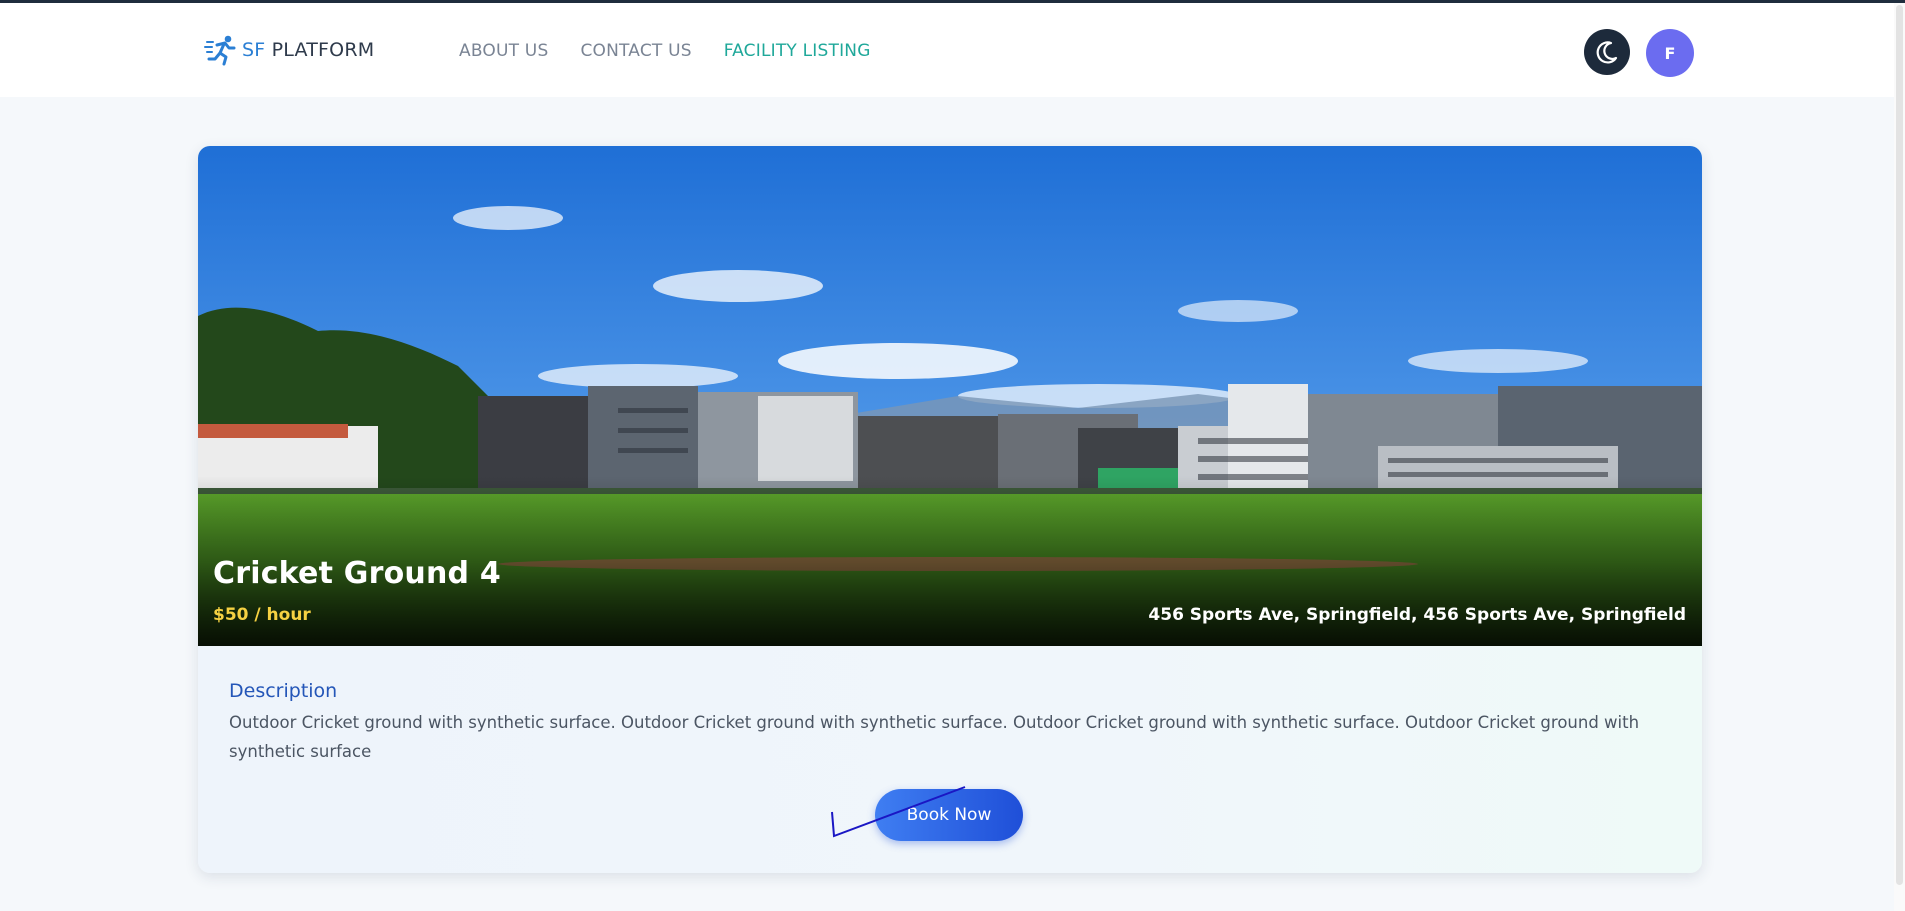 The width and height of the screenshot is (1905, 911). I want to click on main-nav: ABOUT US CONTACT US FACILITY LISTING, so click(665, 51).